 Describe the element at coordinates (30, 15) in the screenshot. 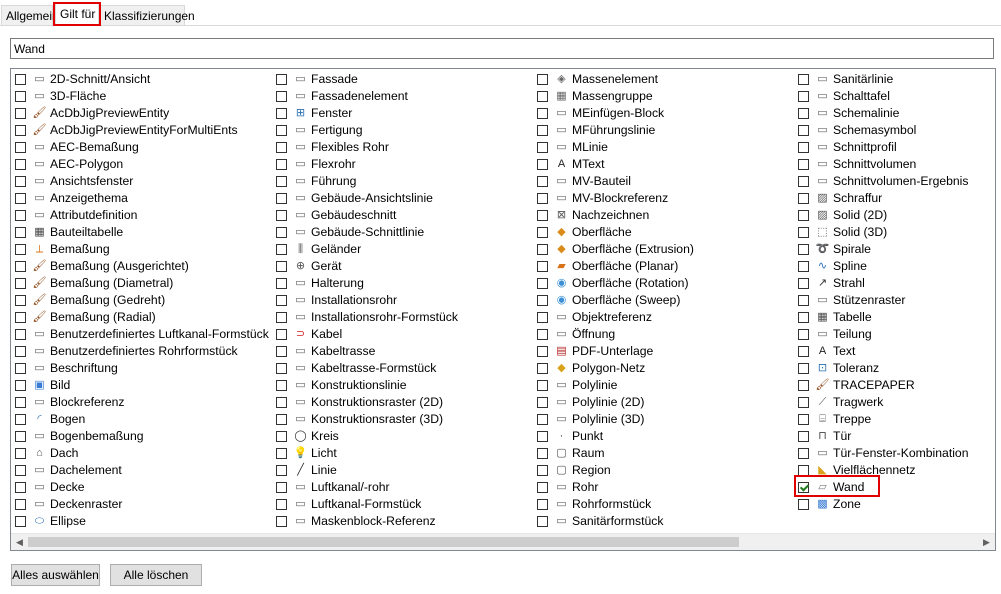

I see `tab-allgemein: Allgemein` at that location.